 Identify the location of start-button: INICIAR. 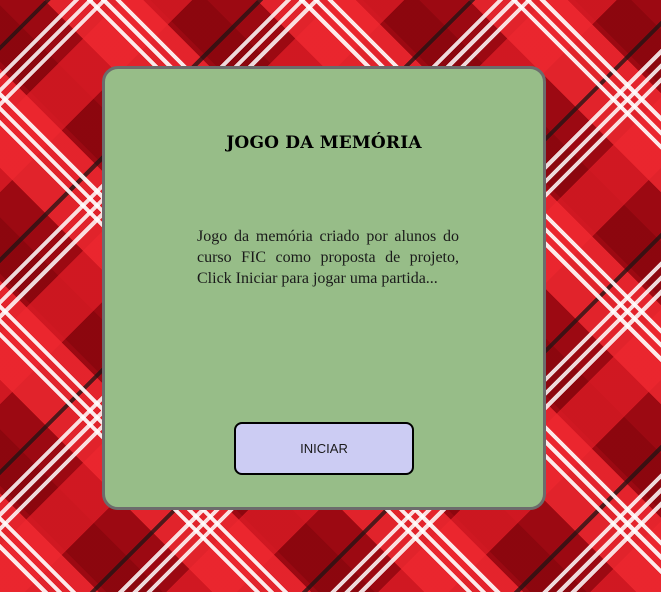
(324, 448).